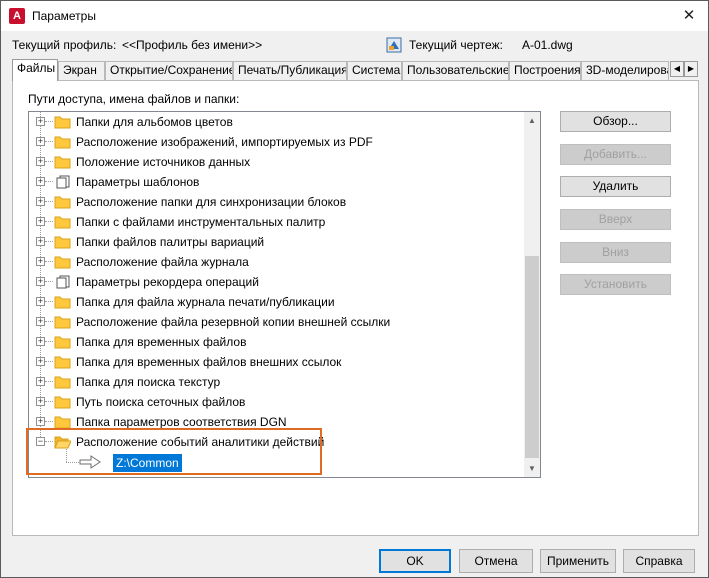  I want to click on tree-item-label: Папка для поиска текстур, so click(148, 382).